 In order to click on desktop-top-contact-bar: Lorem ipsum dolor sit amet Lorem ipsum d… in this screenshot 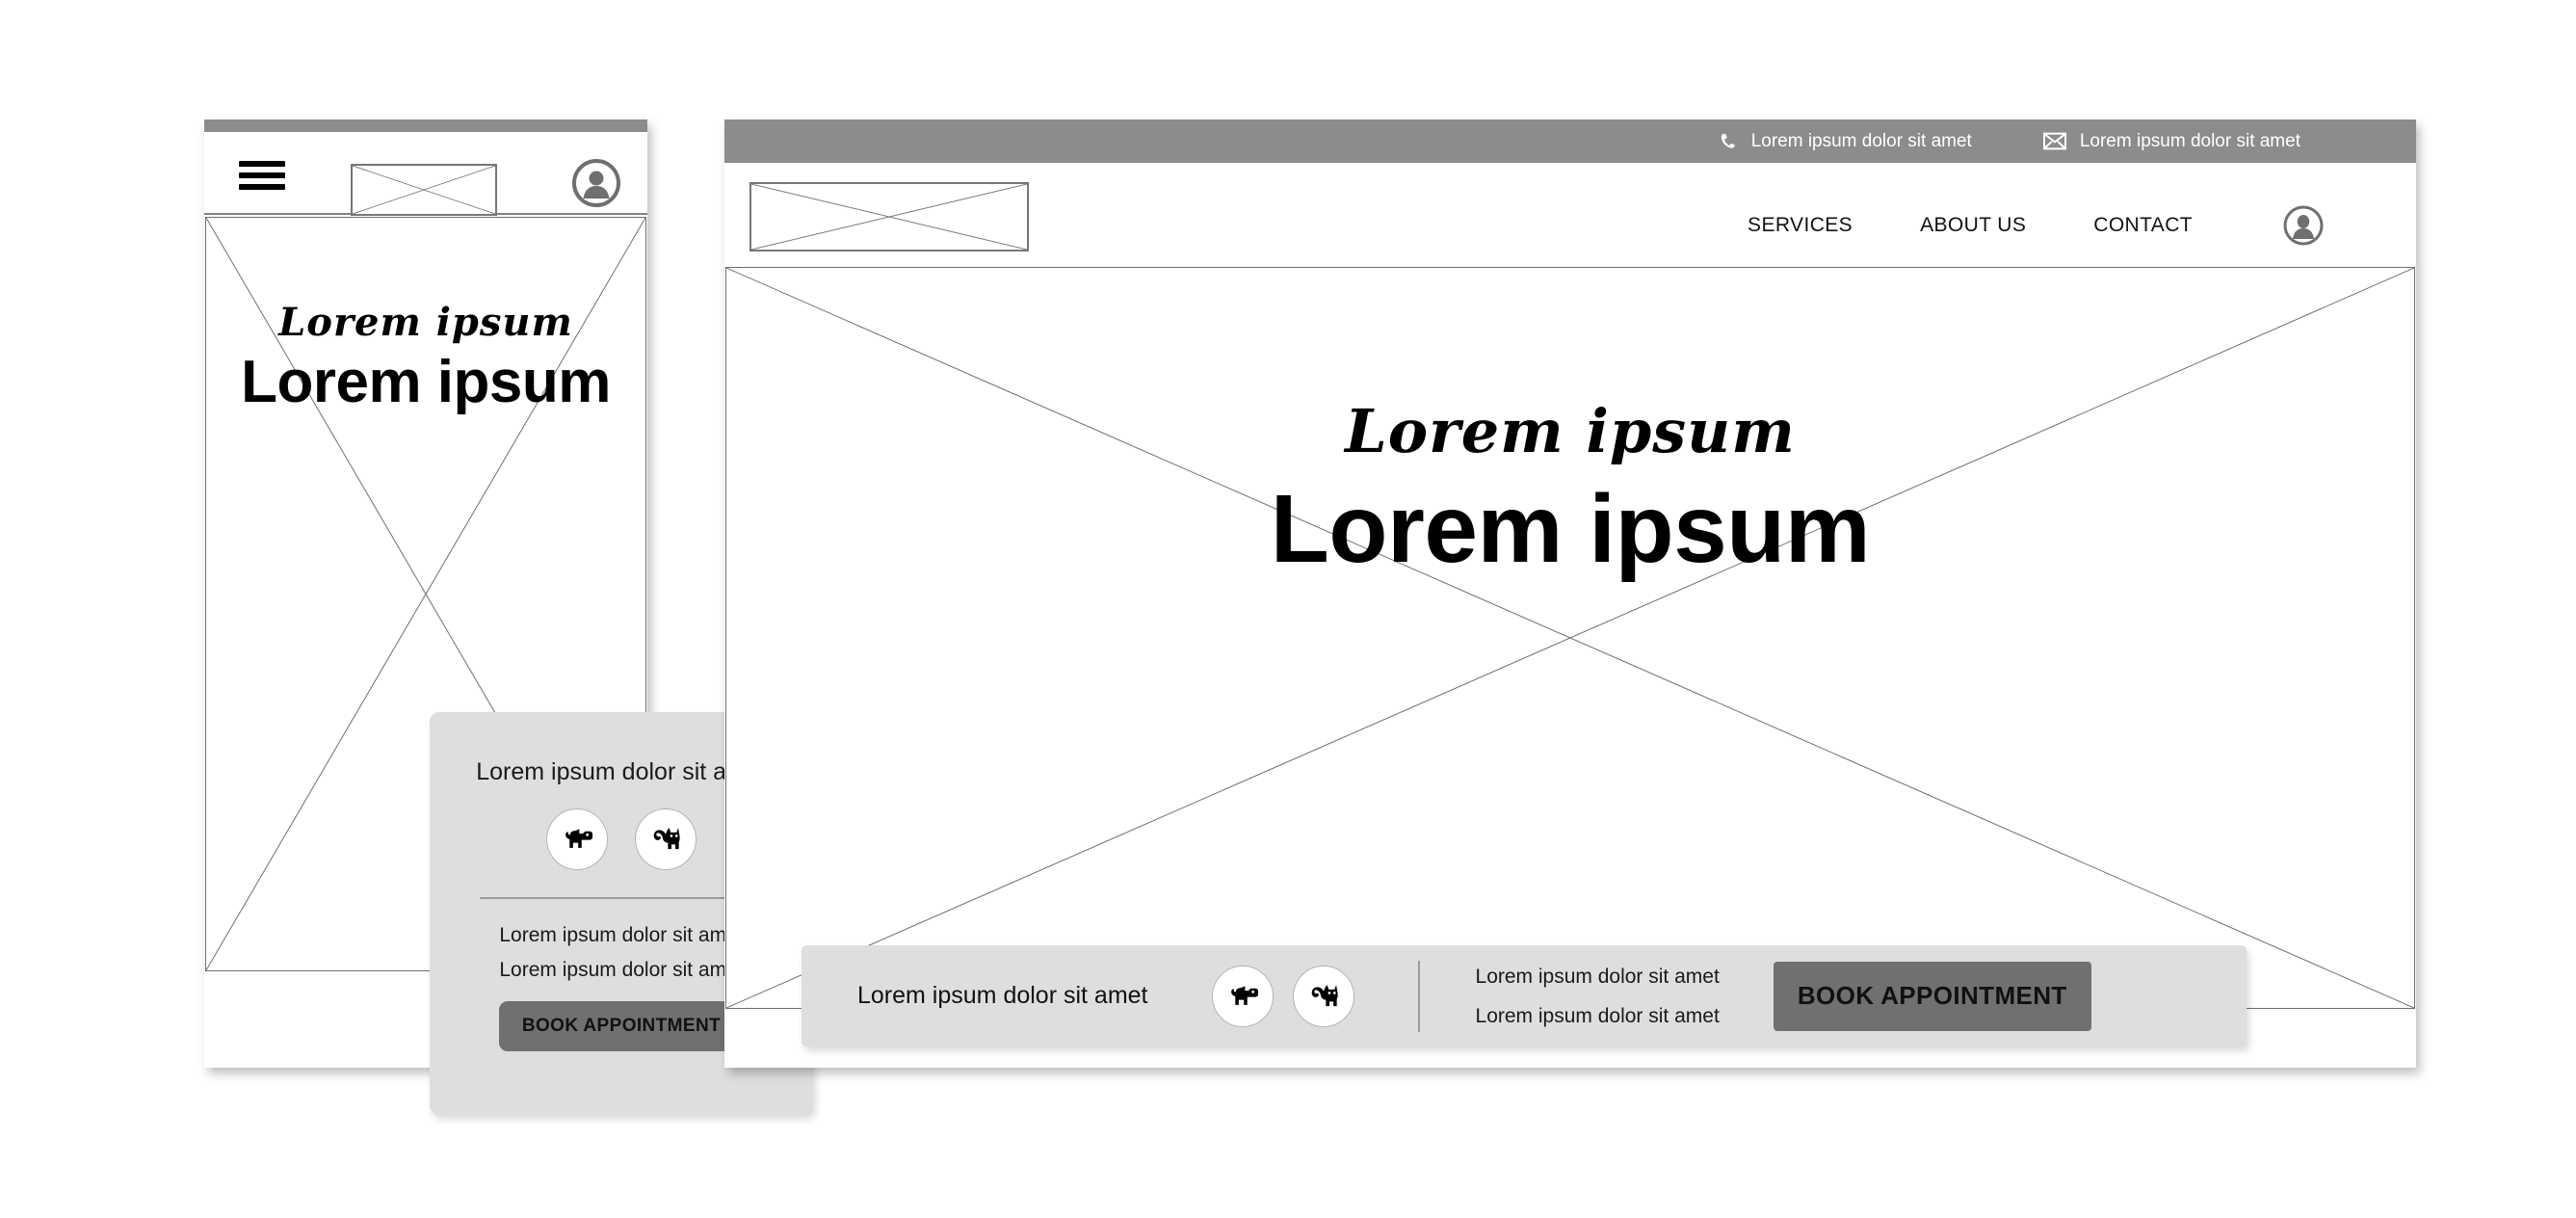, I will do `click(1570, 141)`.